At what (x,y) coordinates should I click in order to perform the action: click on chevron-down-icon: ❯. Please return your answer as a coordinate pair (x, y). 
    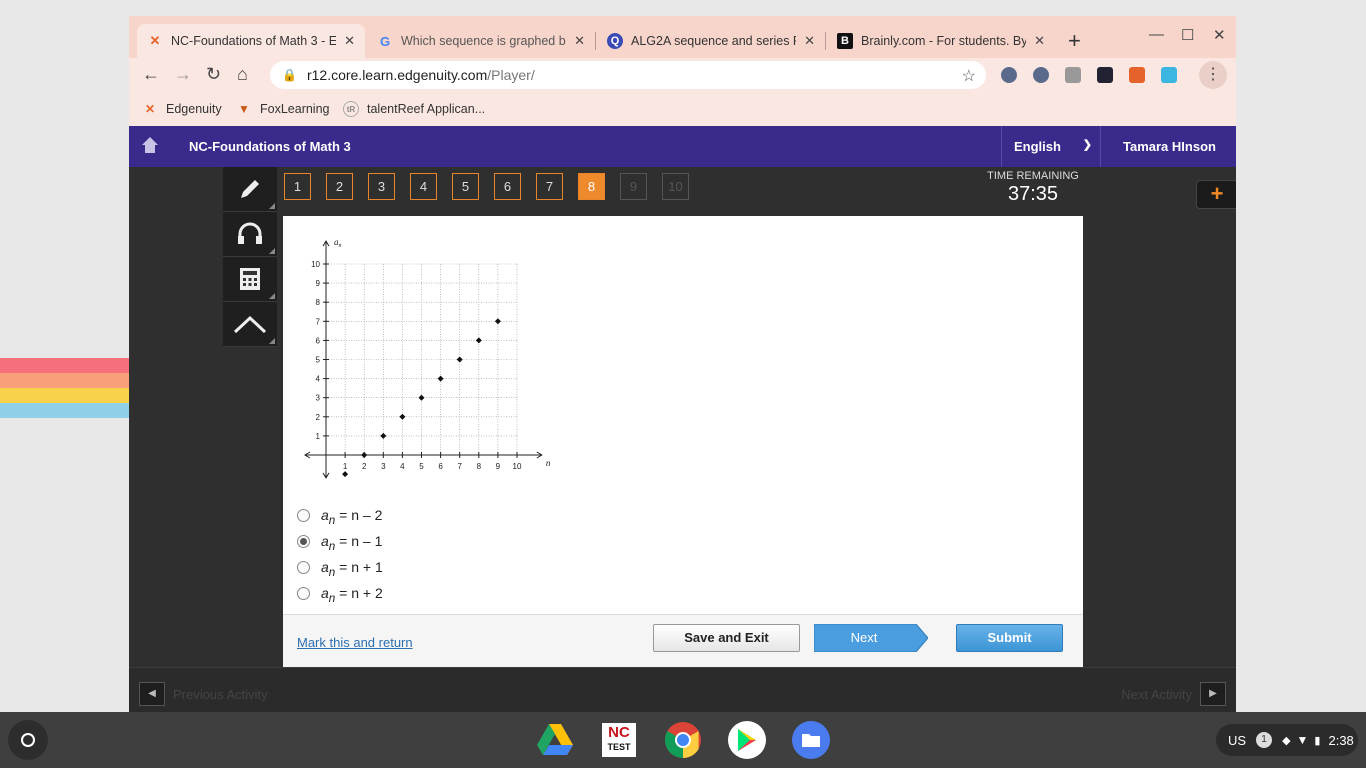
    Looking at the image, I should click on (1087, 145).